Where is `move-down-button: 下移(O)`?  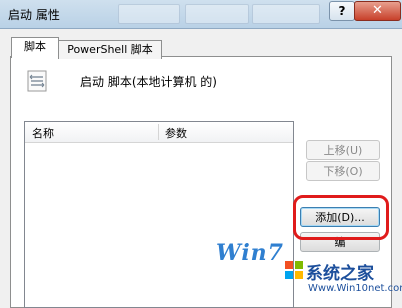 move-down-button: 下移(O) is located at coordinates (343, 171).